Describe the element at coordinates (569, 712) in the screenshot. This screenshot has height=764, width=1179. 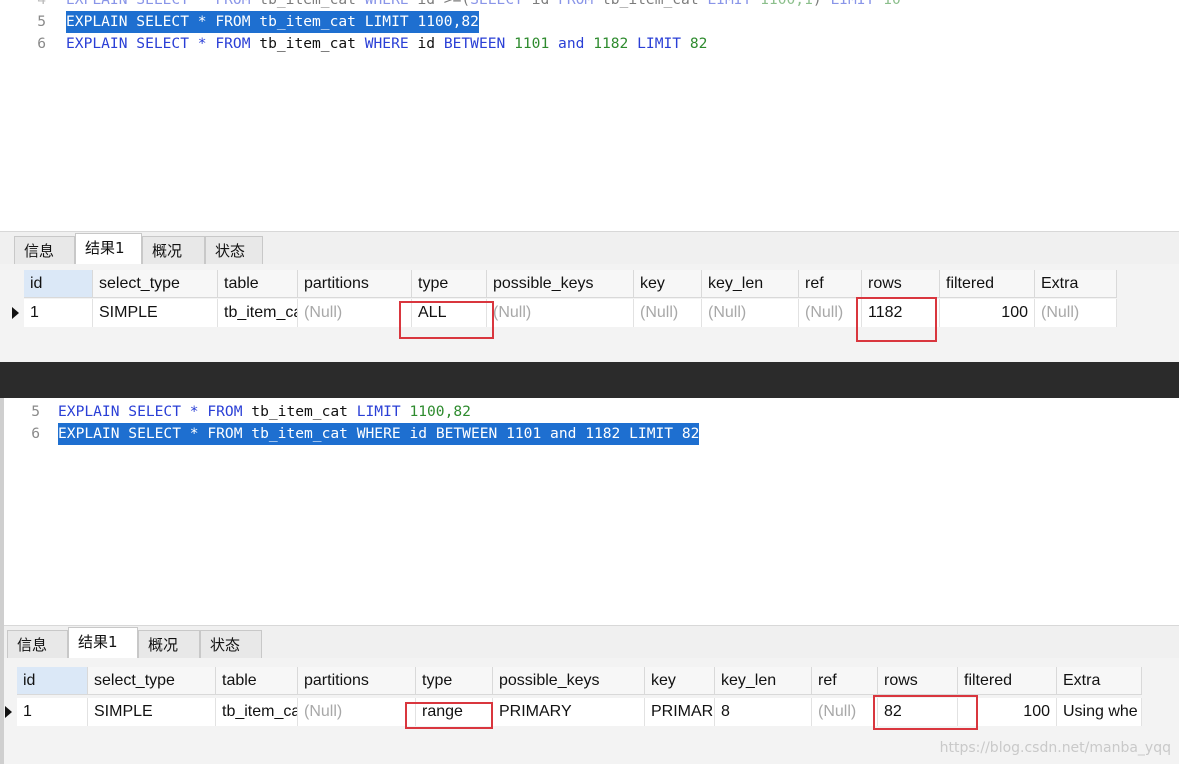
I see `table-cell-possible-keys: PRIMARY` at that location.